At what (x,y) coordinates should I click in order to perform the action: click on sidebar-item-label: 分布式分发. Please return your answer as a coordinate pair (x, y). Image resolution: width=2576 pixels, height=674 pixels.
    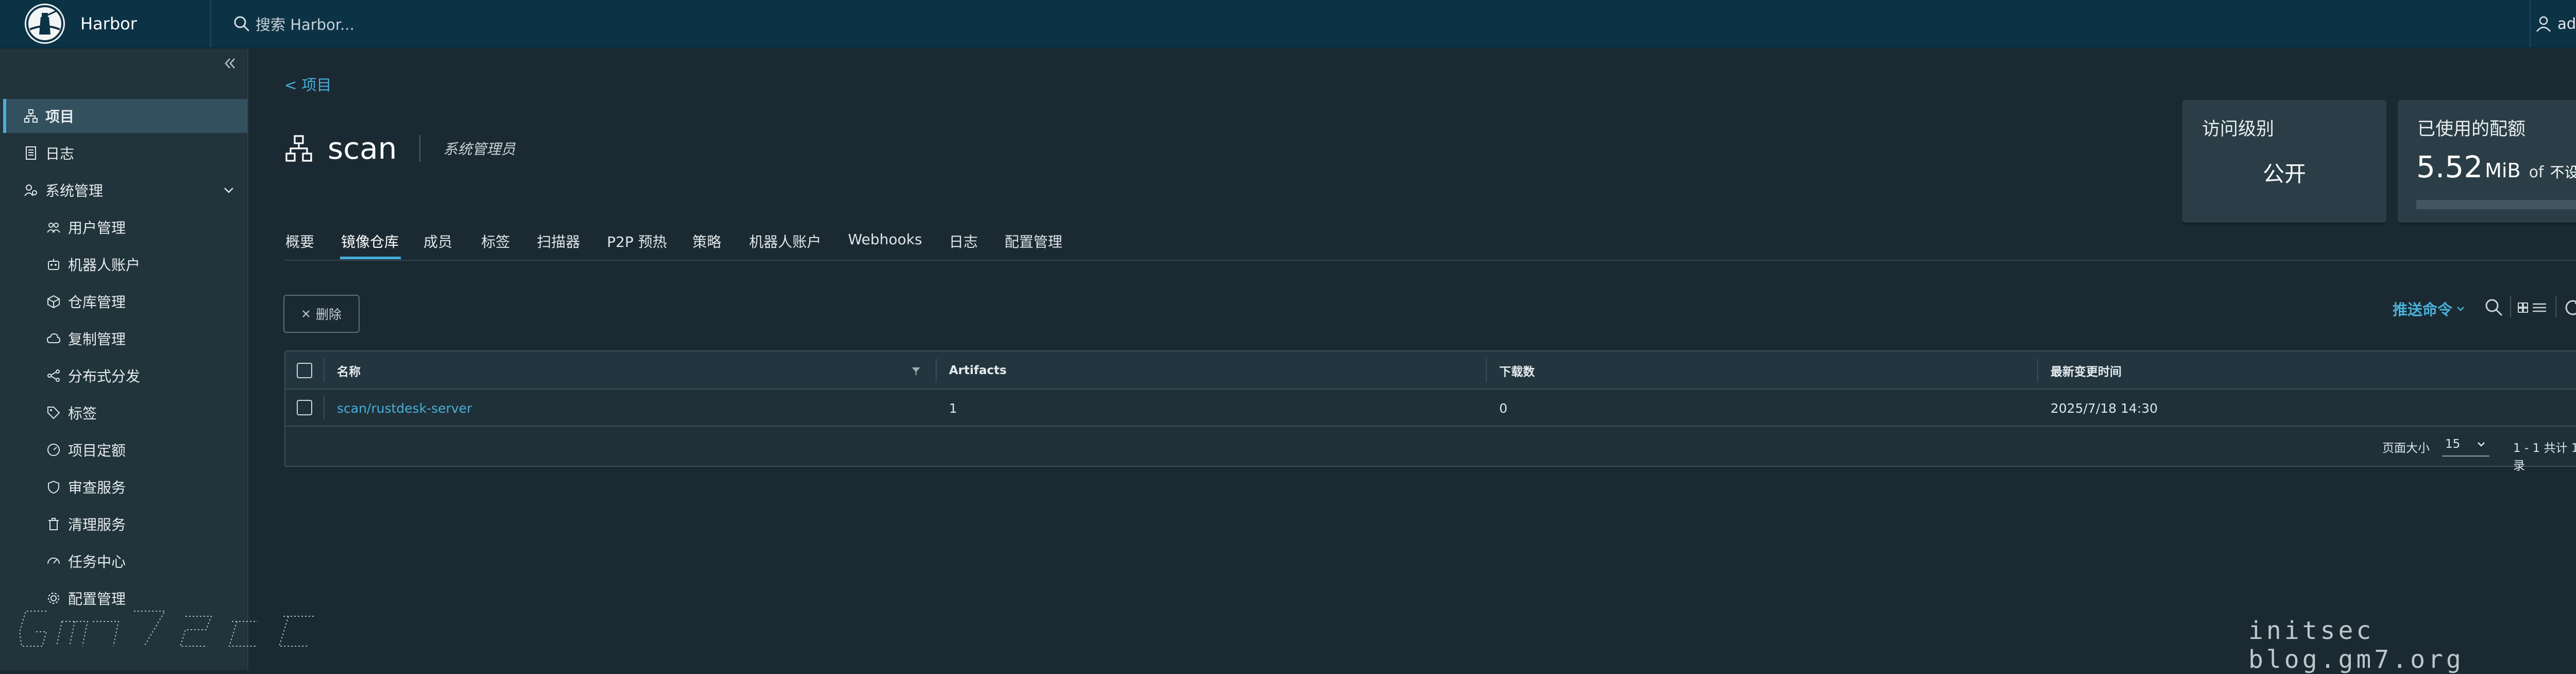
    Looking at the image, I should click on (104, 376).